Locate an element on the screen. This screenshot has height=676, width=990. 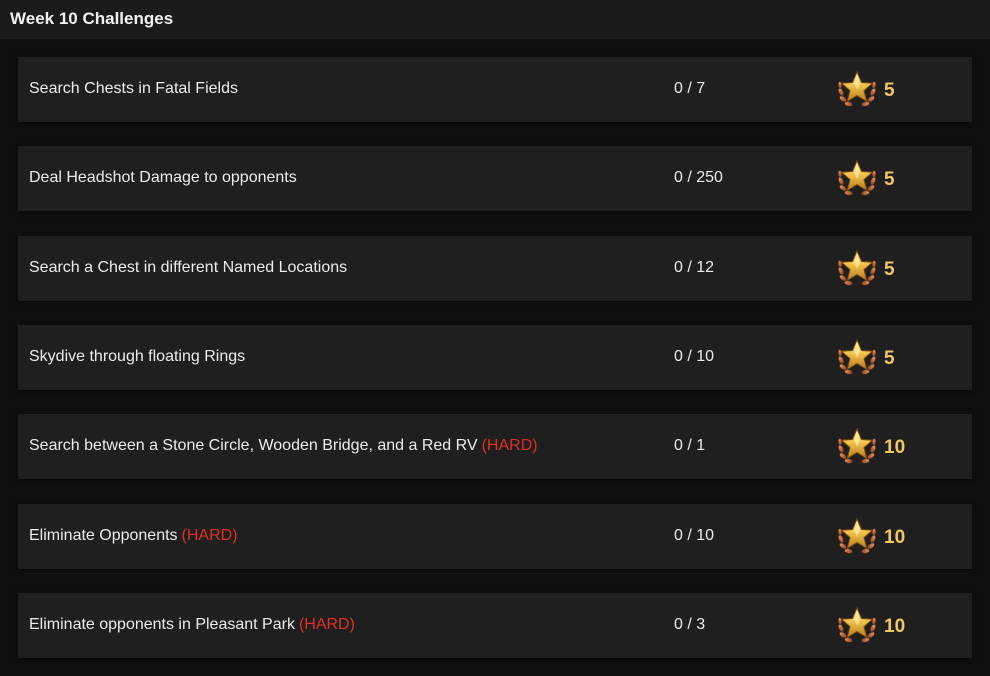
challenge-progress: 0 / 3 is located at coordinates (690, 624).